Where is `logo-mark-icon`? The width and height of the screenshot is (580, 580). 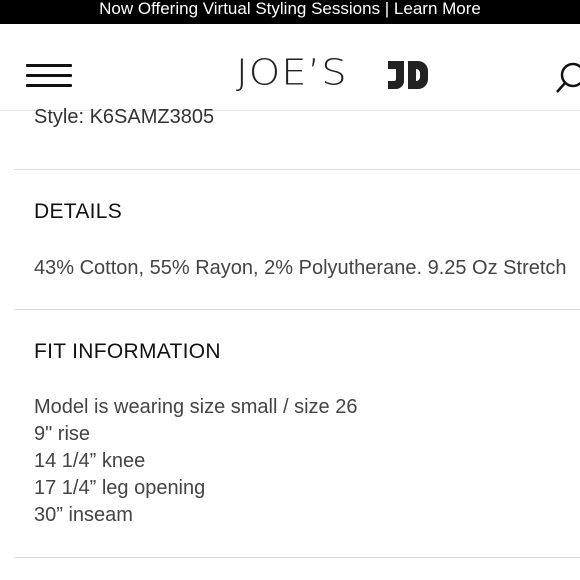
logo-mark-icon is located at coordinates (408, 75).